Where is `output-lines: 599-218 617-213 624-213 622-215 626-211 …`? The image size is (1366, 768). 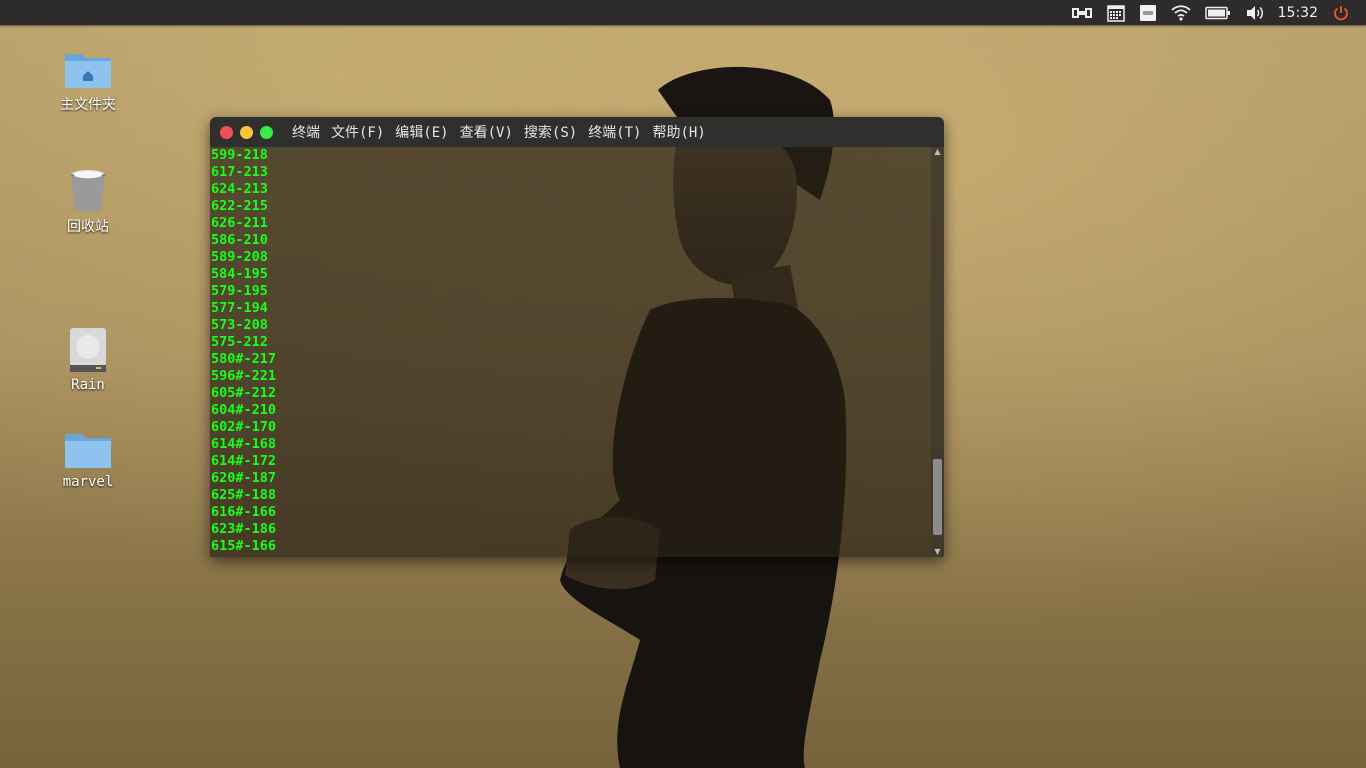 output-lines: 599-218 617-213 624-213 622-215 626-211 … is located at coordinates (243, 351).